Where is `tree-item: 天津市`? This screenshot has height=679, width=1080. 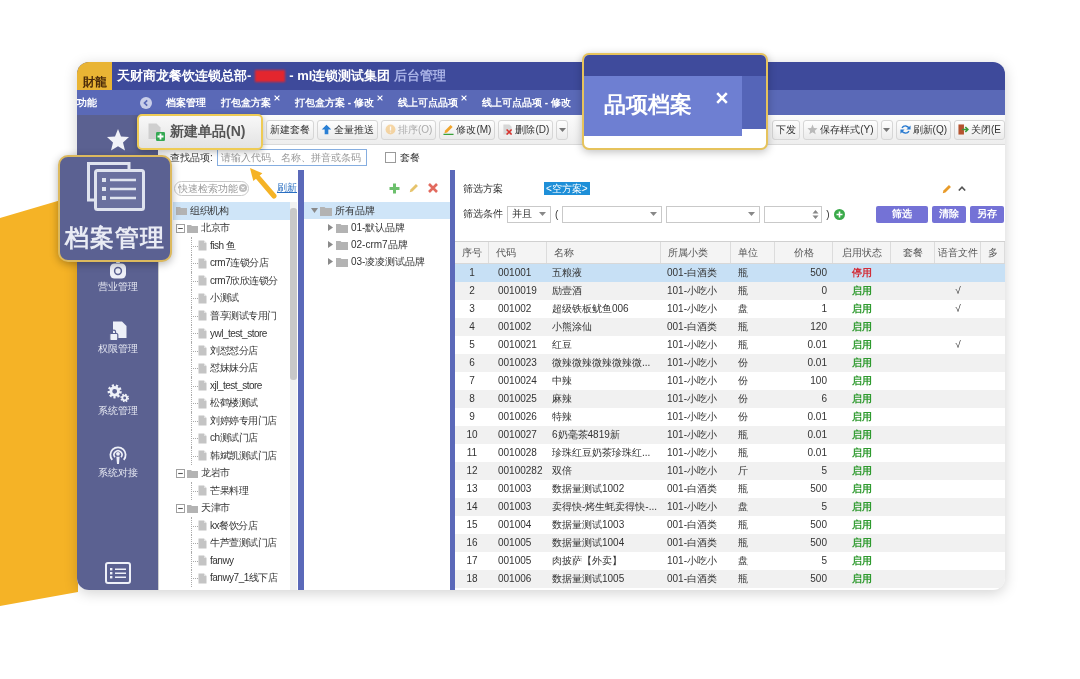 tree-item: 天津市 is located at coordinates (231, 508).